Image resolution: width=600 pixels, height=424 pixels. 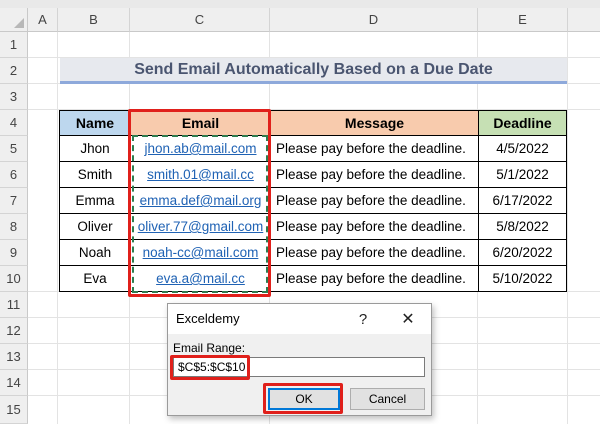 What do you see at coordinates (209, 348) in the screenshot?
I see `email-range-label: Email Range:` at bounding box center [209, 348].